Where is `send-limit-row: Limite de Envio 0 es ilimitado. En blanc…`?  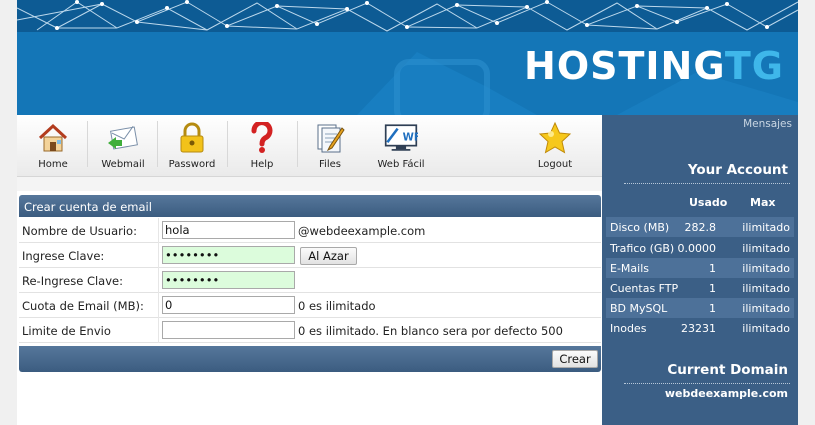 send-limit-row: Limite de Envio 0 es ilimitado. En blanc… is located at coordinates (310, 330).